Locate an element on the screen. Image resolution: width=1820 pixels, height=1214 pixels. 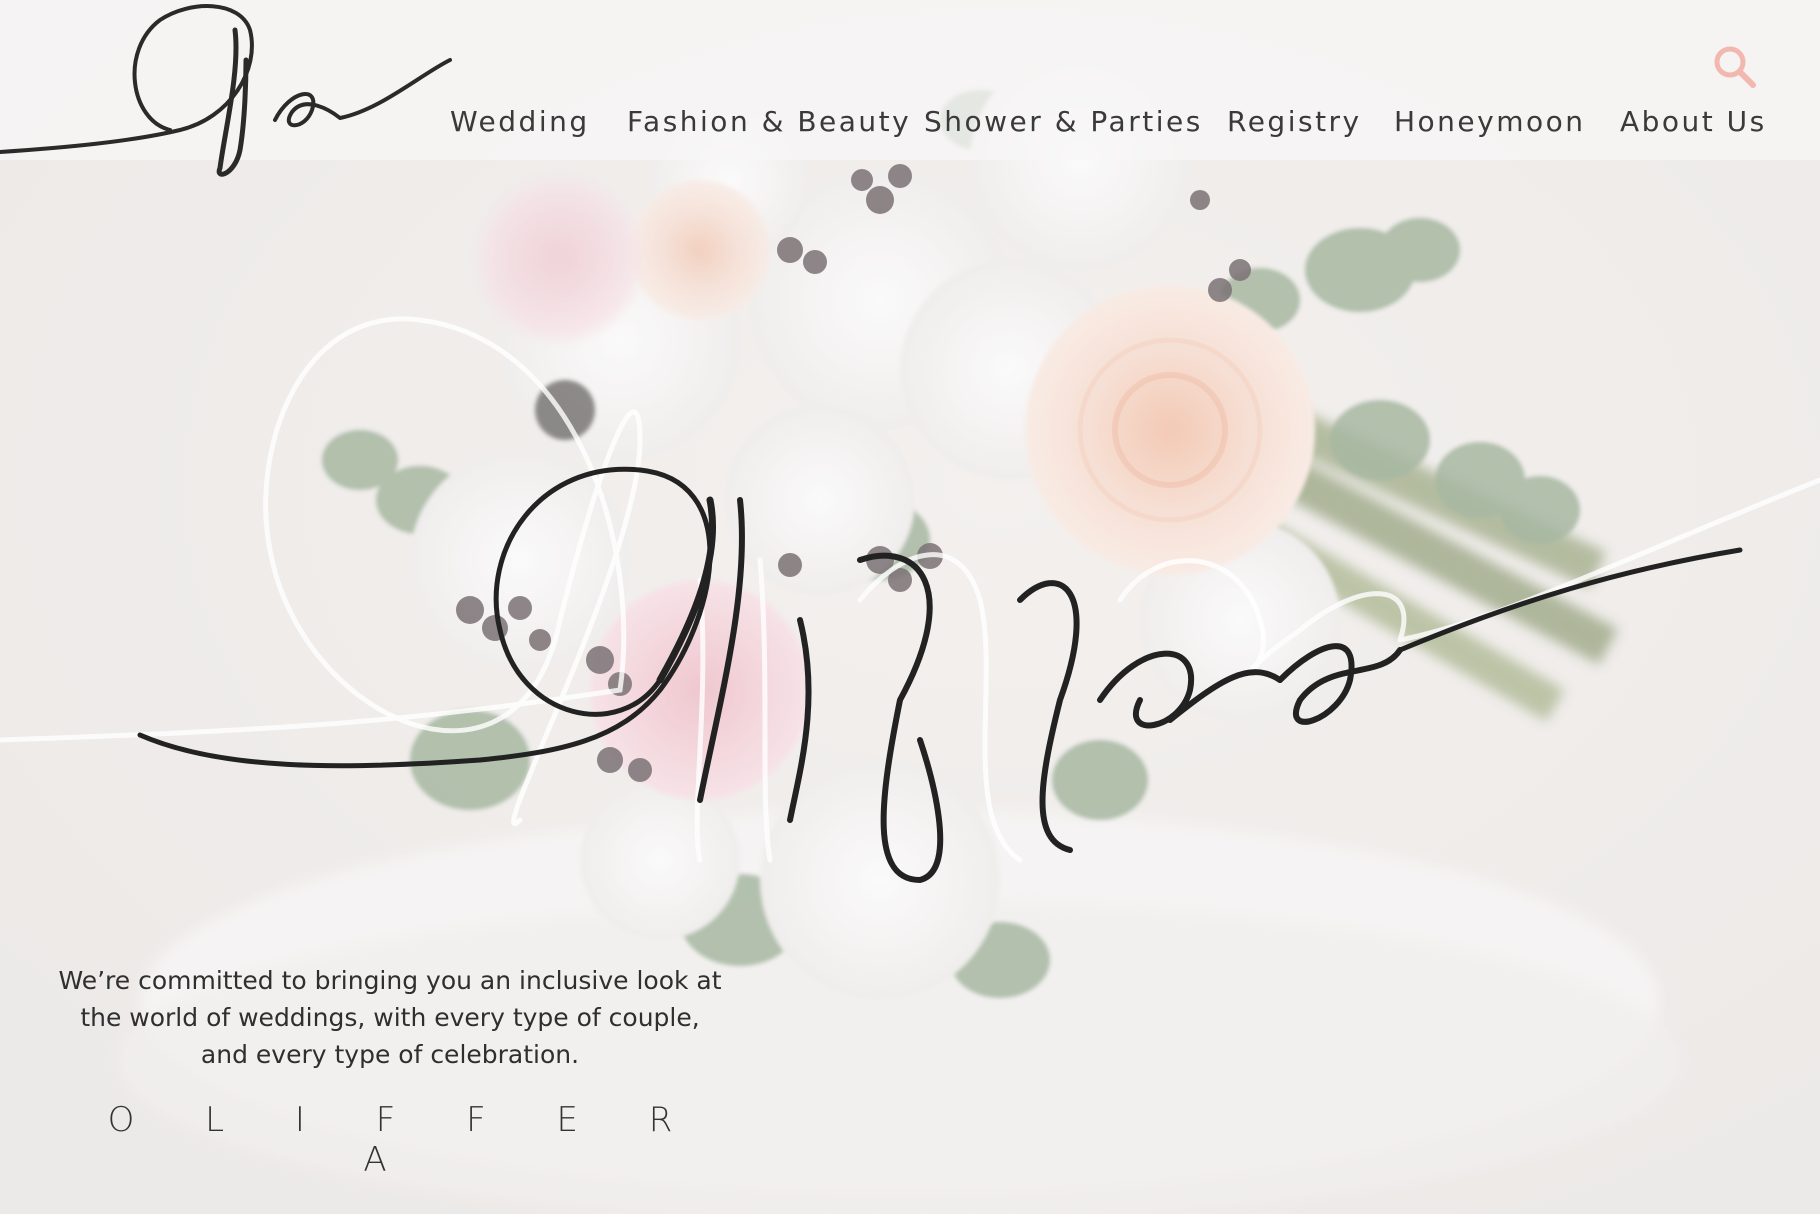
monogram-logo is located at coordinates (235, 90).